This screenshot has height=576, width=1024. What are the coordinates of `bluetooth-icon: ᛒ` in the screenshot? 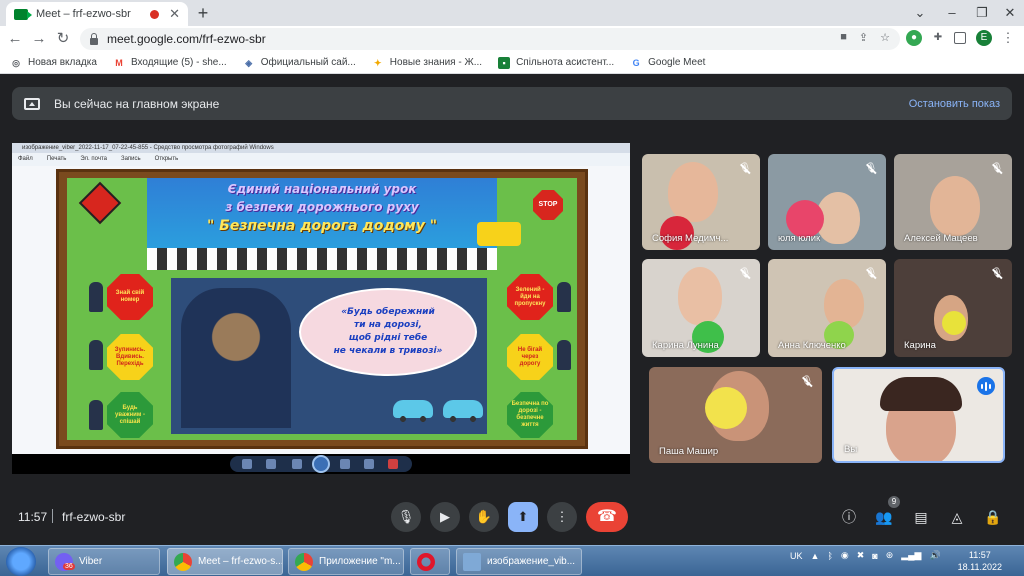 It's located at (829, 556).